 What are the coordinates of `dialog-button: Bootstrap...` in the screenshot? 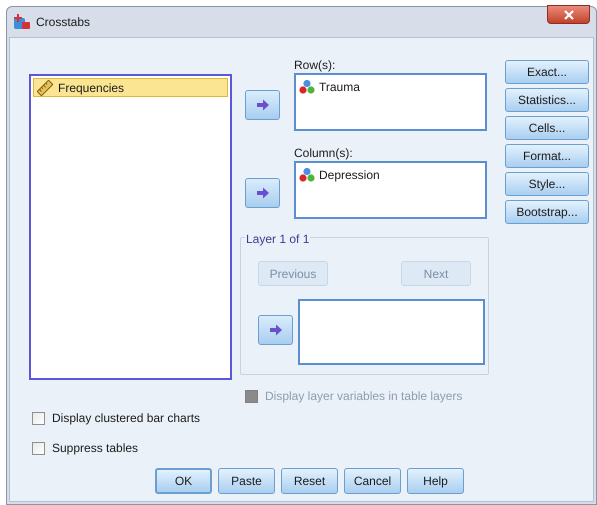 It's located at (547, 212).